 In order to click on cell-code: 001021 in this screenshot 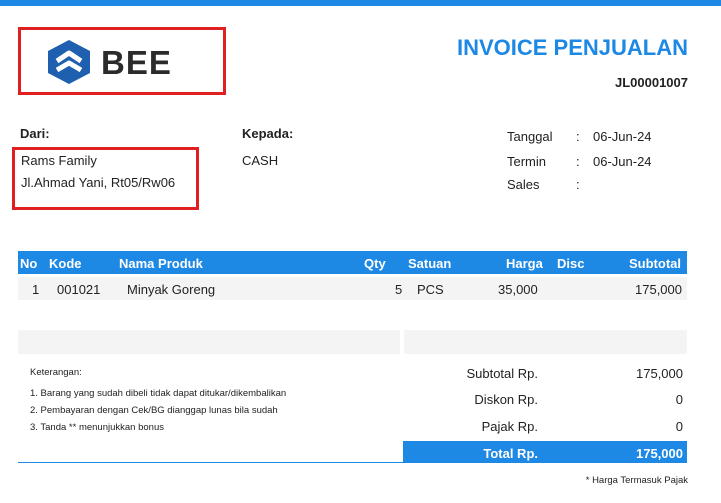, I will do `click(79, 289)`.